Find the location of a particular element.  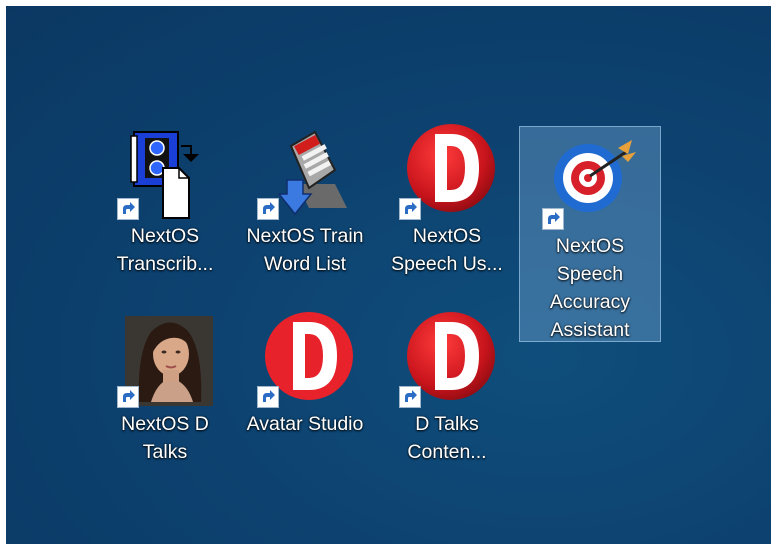

desktop-icon-nextos-d-talks: NextOS D Talks is located at coordinates (165, 392).